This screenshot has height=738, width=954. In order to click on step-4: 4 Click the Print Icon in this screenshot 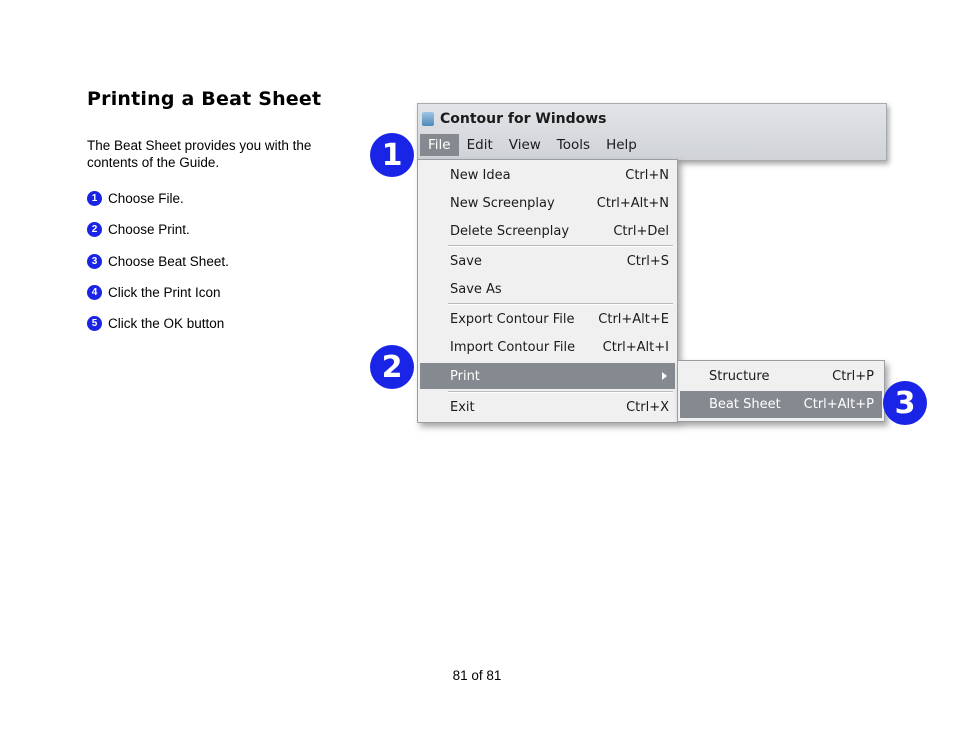, I will do `click(154, 292)`.